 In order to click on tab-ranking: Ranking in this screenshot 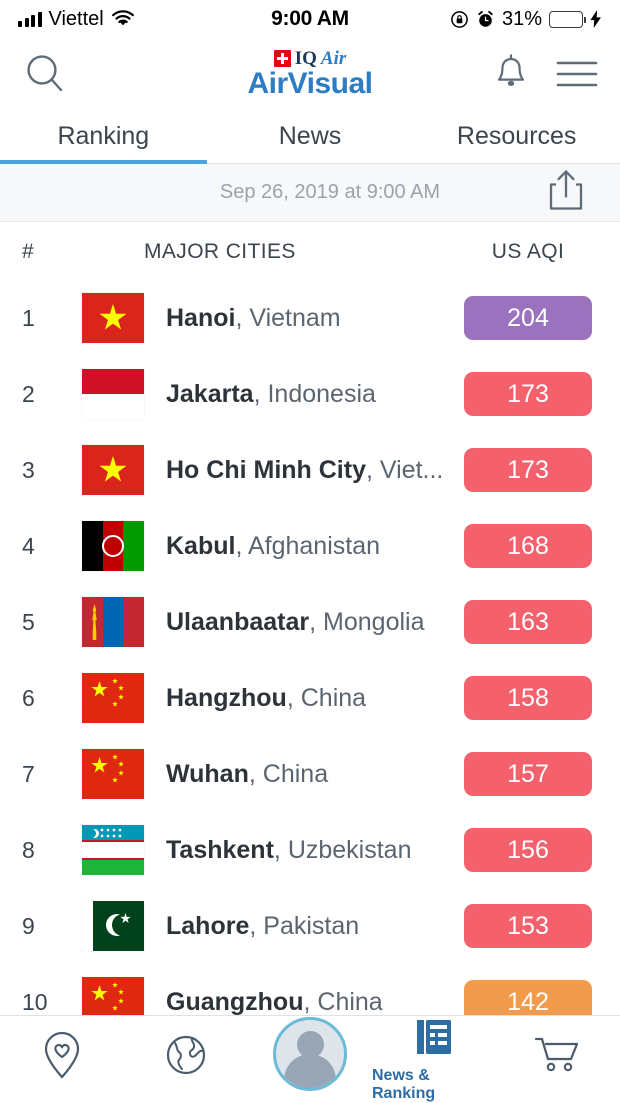, I will do `click(103, 137)`.